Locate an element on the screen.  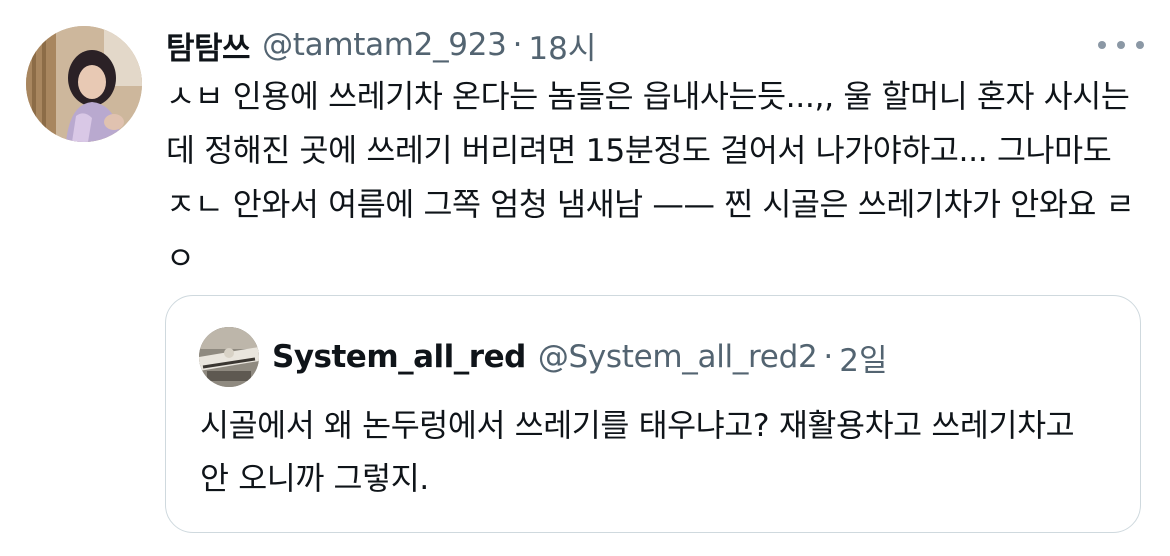
tweet-header: 탐탐쓰 @tamtam2_923 · 18시 is located at coordinates (381, 45).